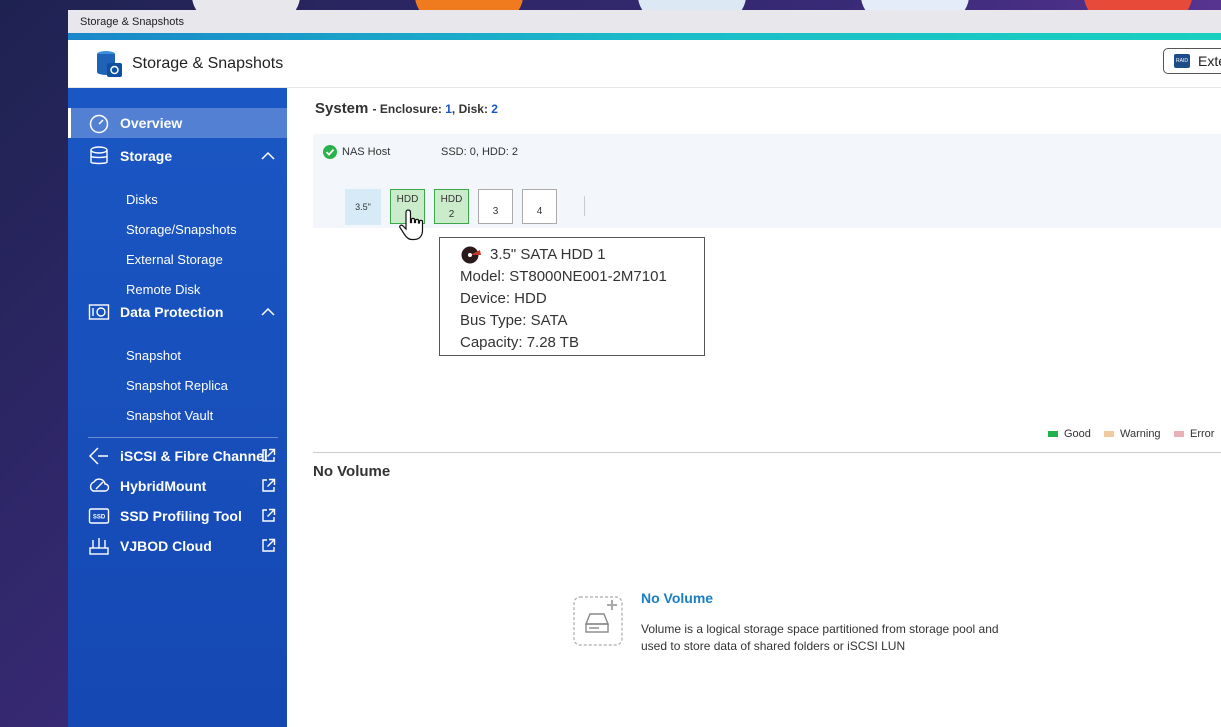 The width and height of the screenshot is (1221, 727). I want to click on legend-error: Error, so click(1194, 434).